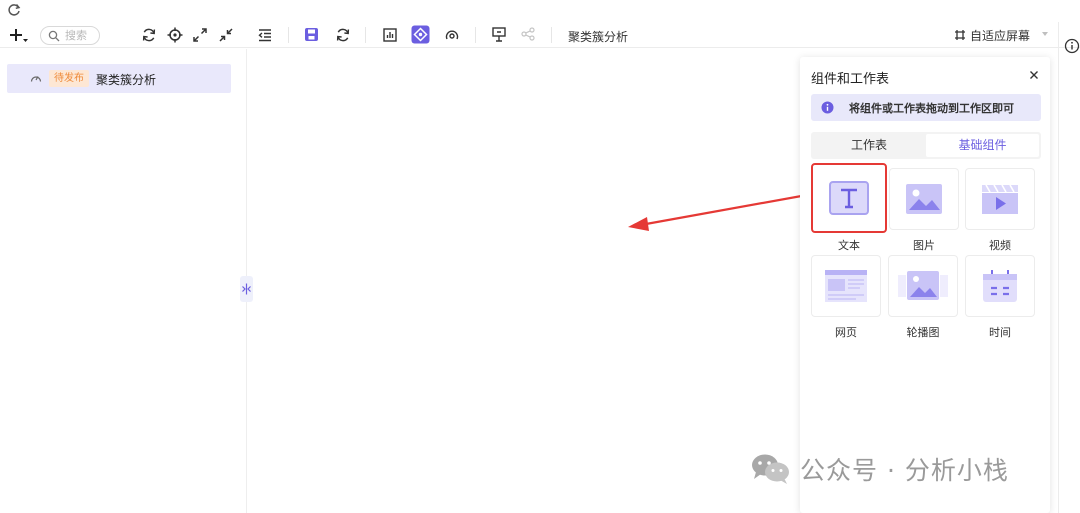 This screenshot has width=1080, height=513. I want to click on dashboard-icon, so click(36, 79).